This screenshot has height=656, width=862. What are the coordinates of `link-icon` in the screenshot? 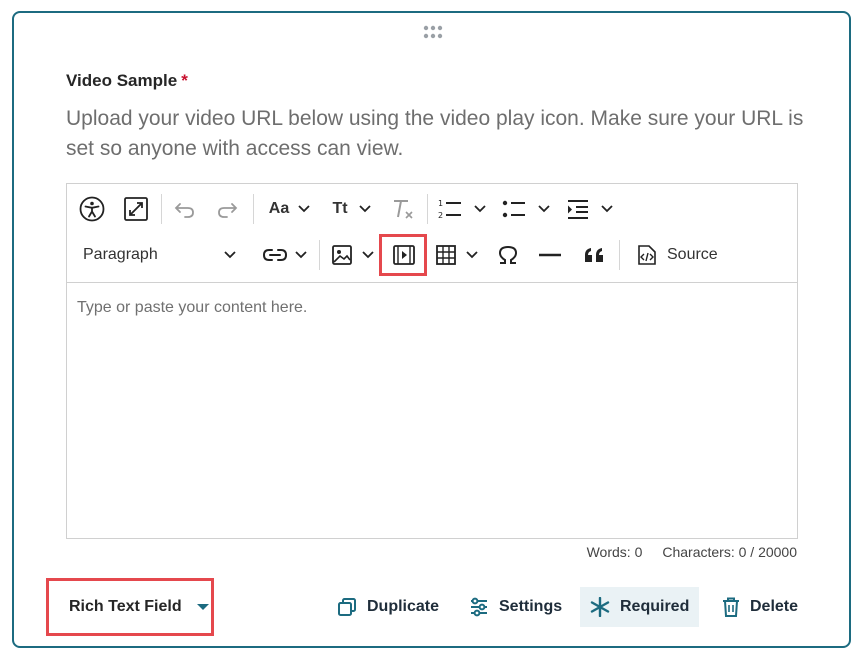 It's located at (275, 255).